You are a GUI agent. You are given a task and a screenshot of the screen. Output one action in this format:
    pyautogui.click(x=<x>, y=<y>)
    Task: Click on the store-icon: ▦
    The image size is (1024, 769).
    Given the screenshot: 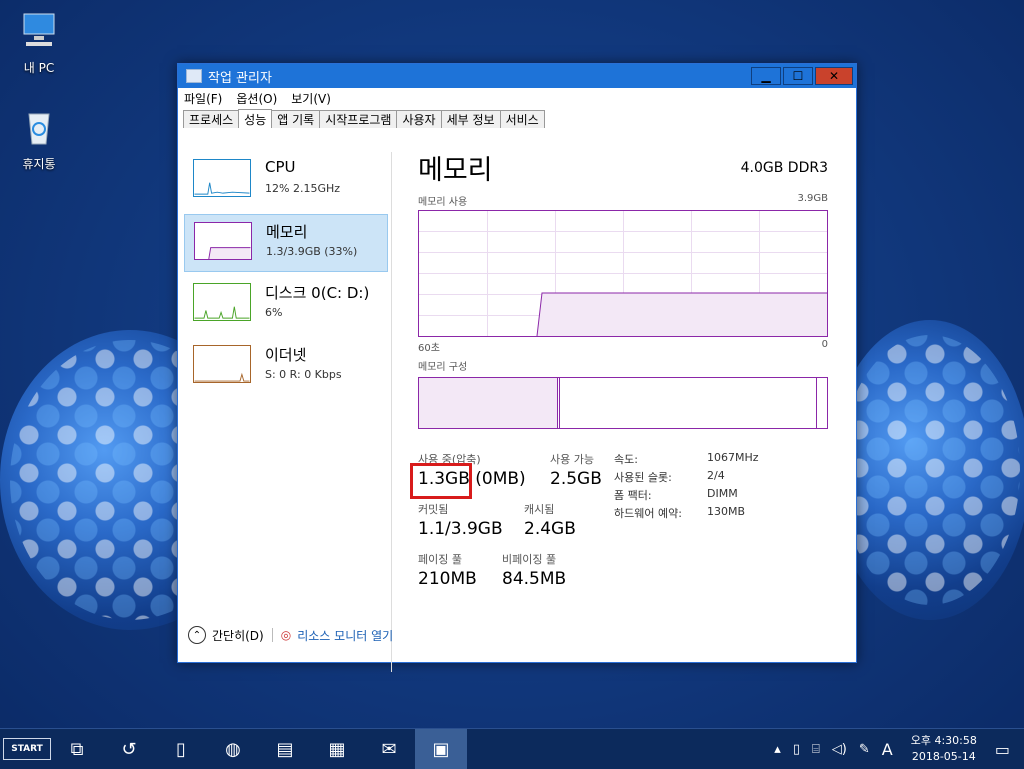 What is the action you would take?
    pyautogui.click(x=337, y=749)
    